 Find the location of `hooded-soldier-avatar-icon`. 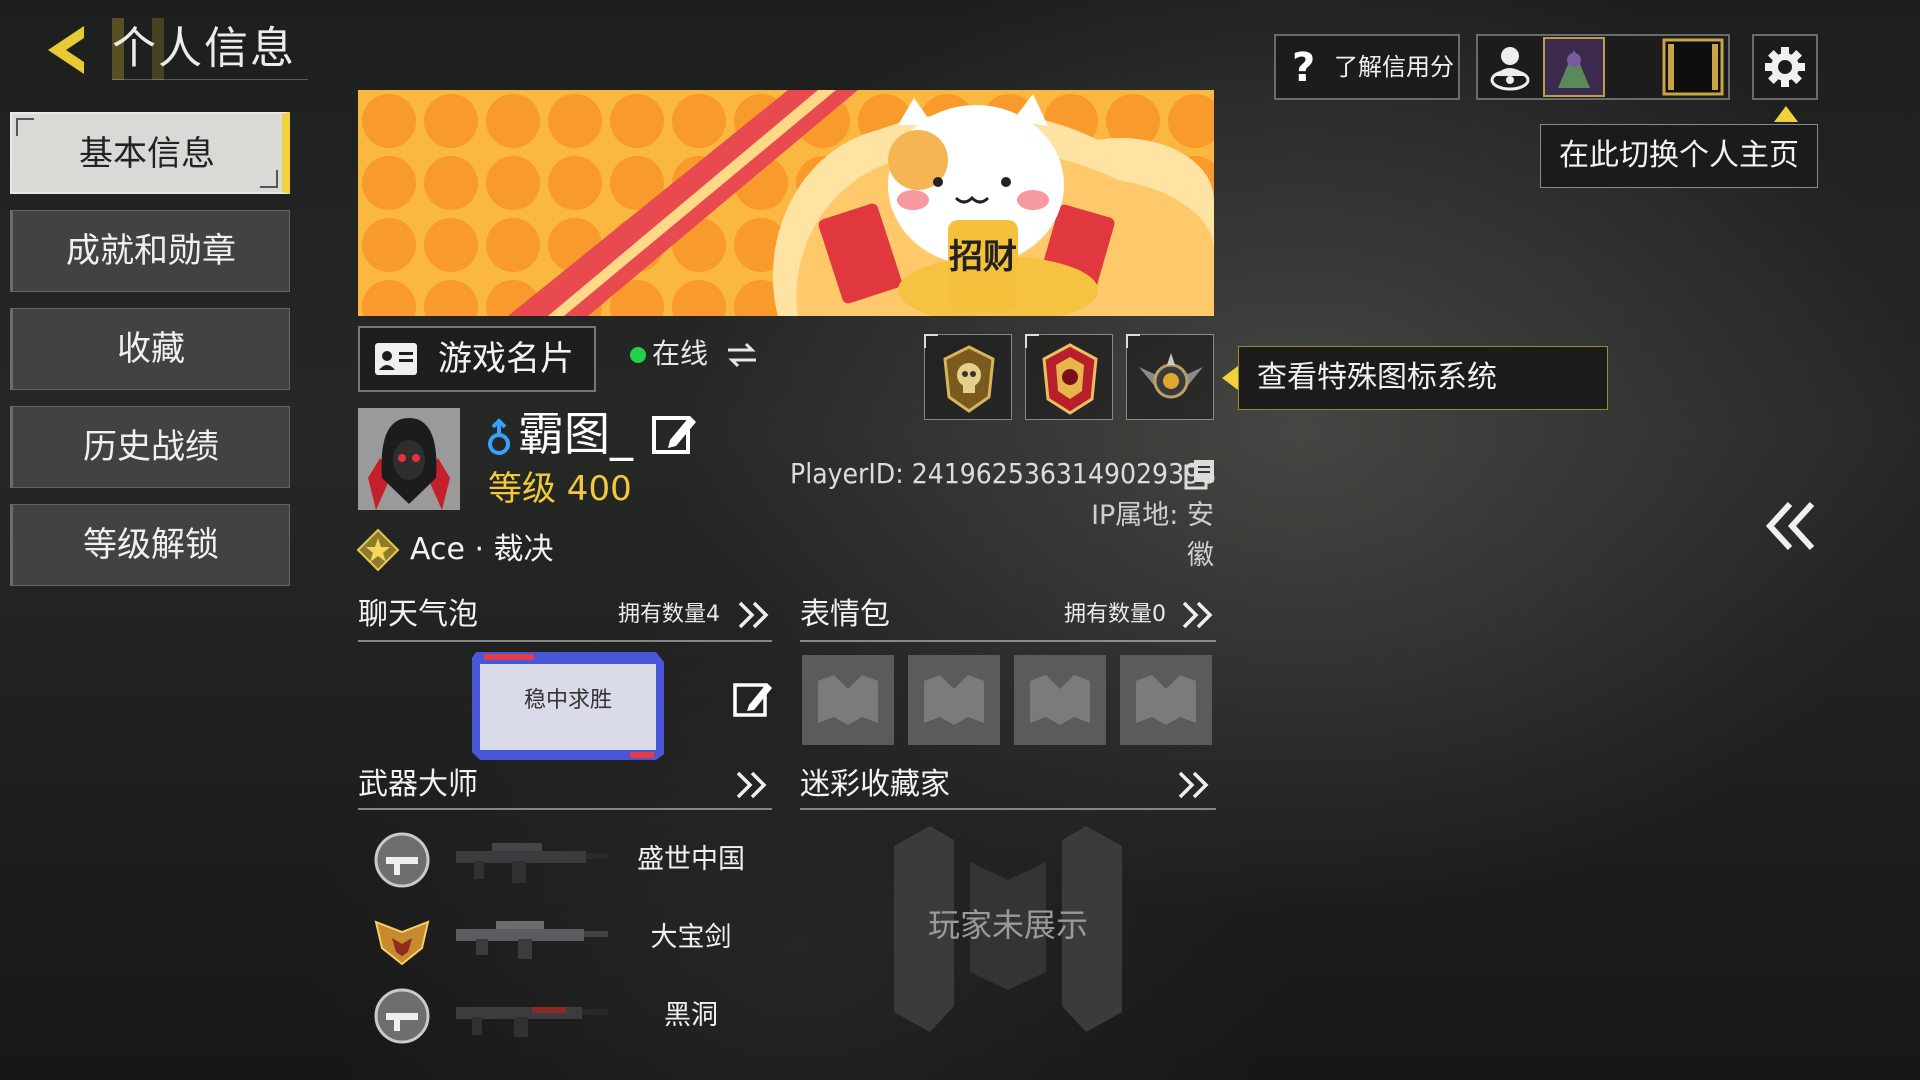

hooded-soldier-avatar-icon is located at coordinates (409, 459).